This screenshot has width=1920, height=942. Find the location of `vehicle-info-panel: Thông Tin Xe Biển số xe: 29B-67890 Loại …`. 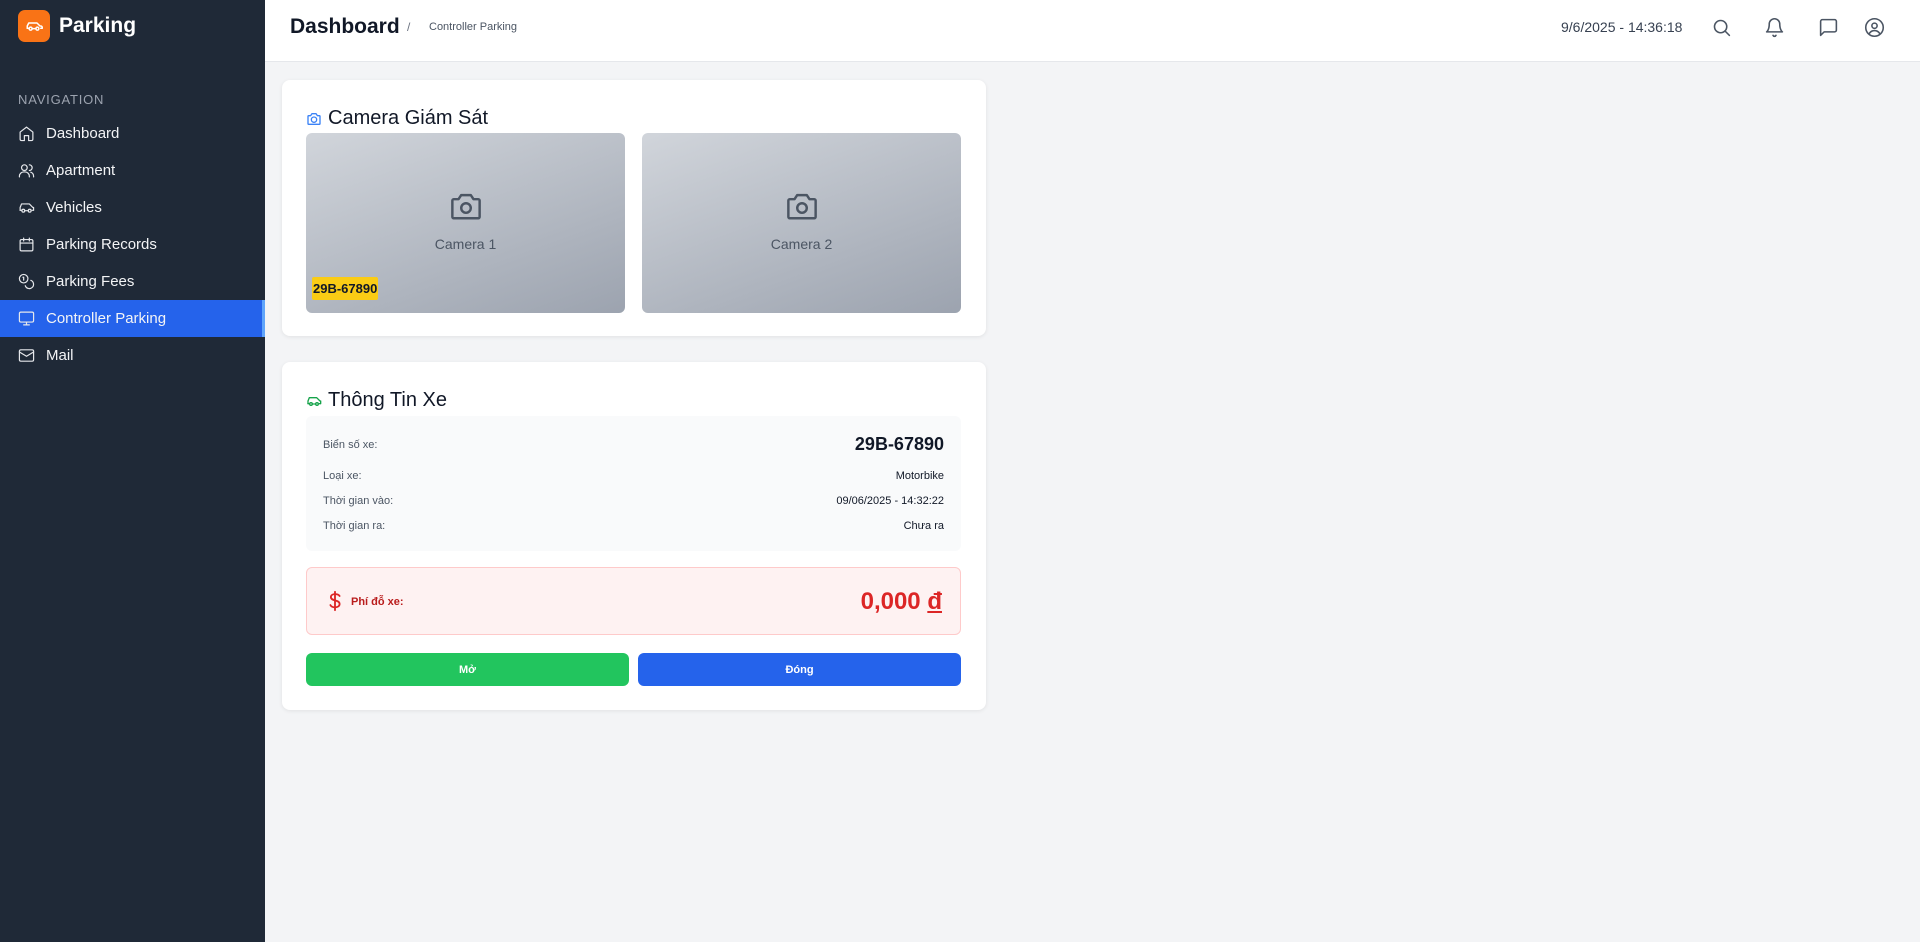

vehicle-info-panel: Thông Tin Xe Biển số xe: 29B-67890 Loại … is located at coordinates (634, 536).